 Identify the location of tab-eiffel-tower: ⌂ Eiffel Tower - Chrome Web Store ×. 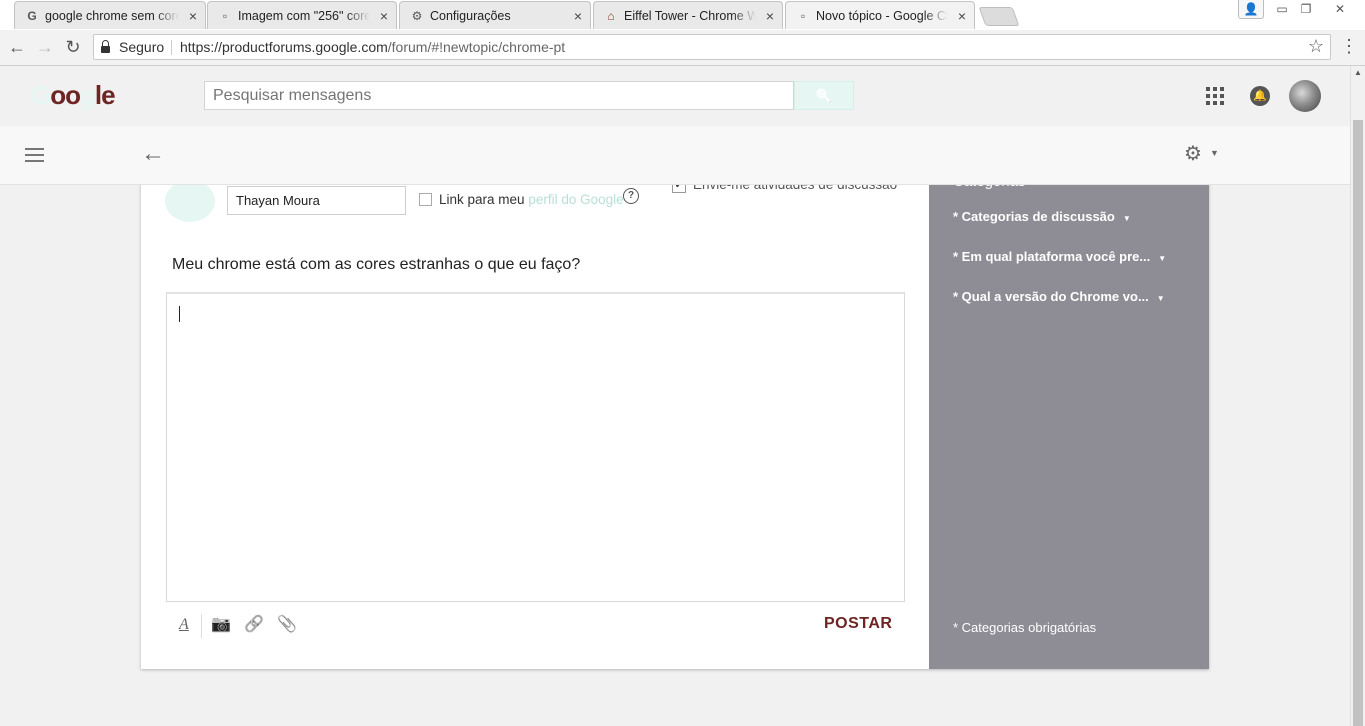
(688, 15).